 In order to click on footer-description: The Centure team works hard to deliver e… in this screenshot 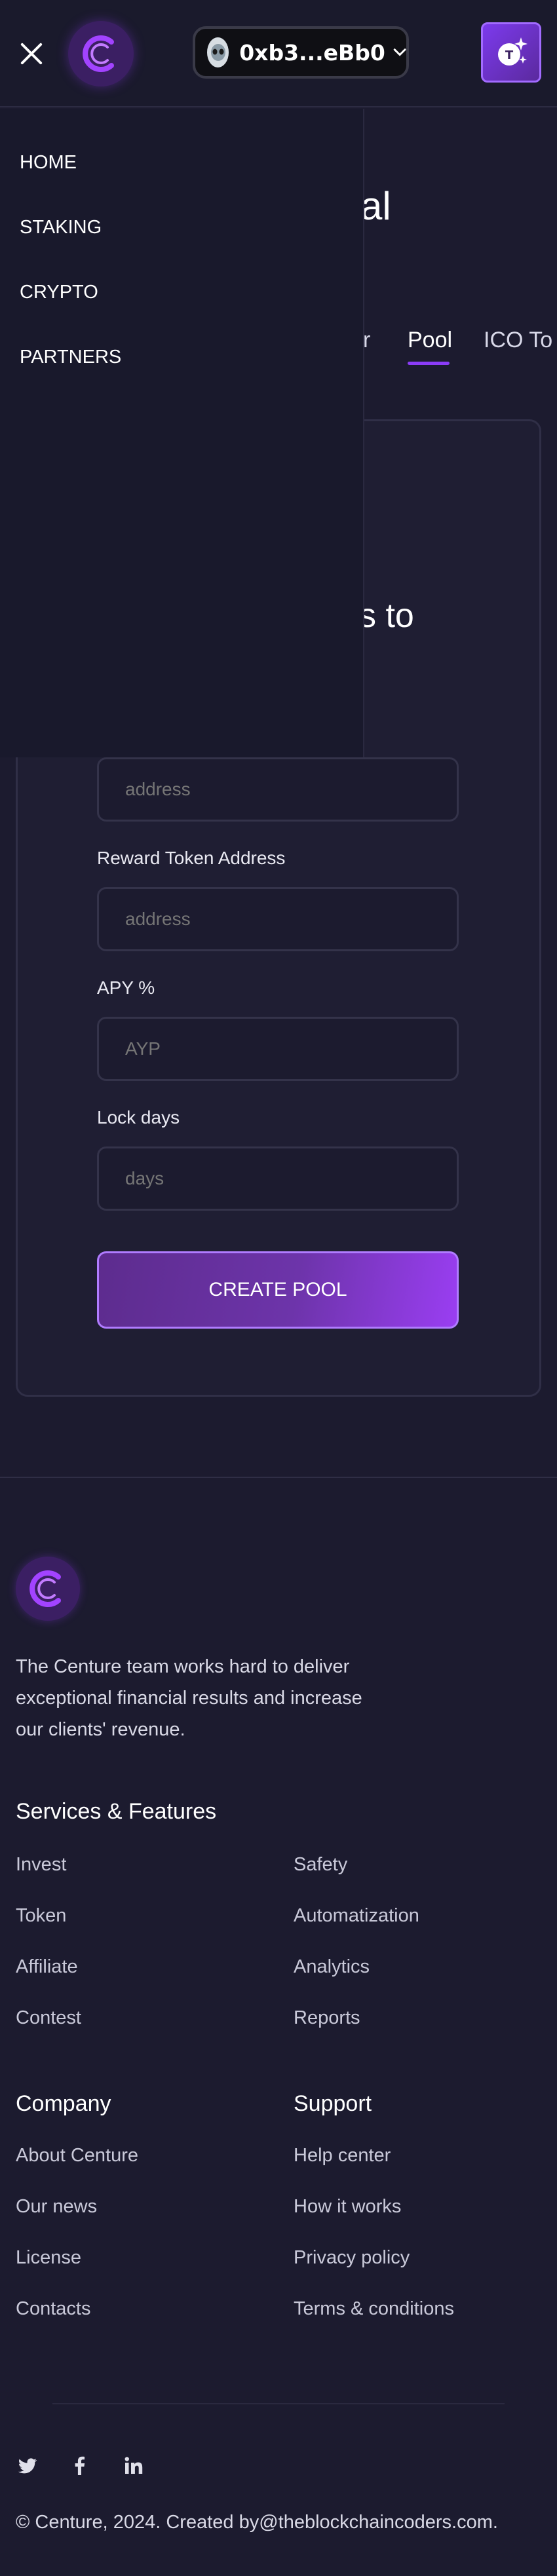, I will do `click(189, 1698)`.